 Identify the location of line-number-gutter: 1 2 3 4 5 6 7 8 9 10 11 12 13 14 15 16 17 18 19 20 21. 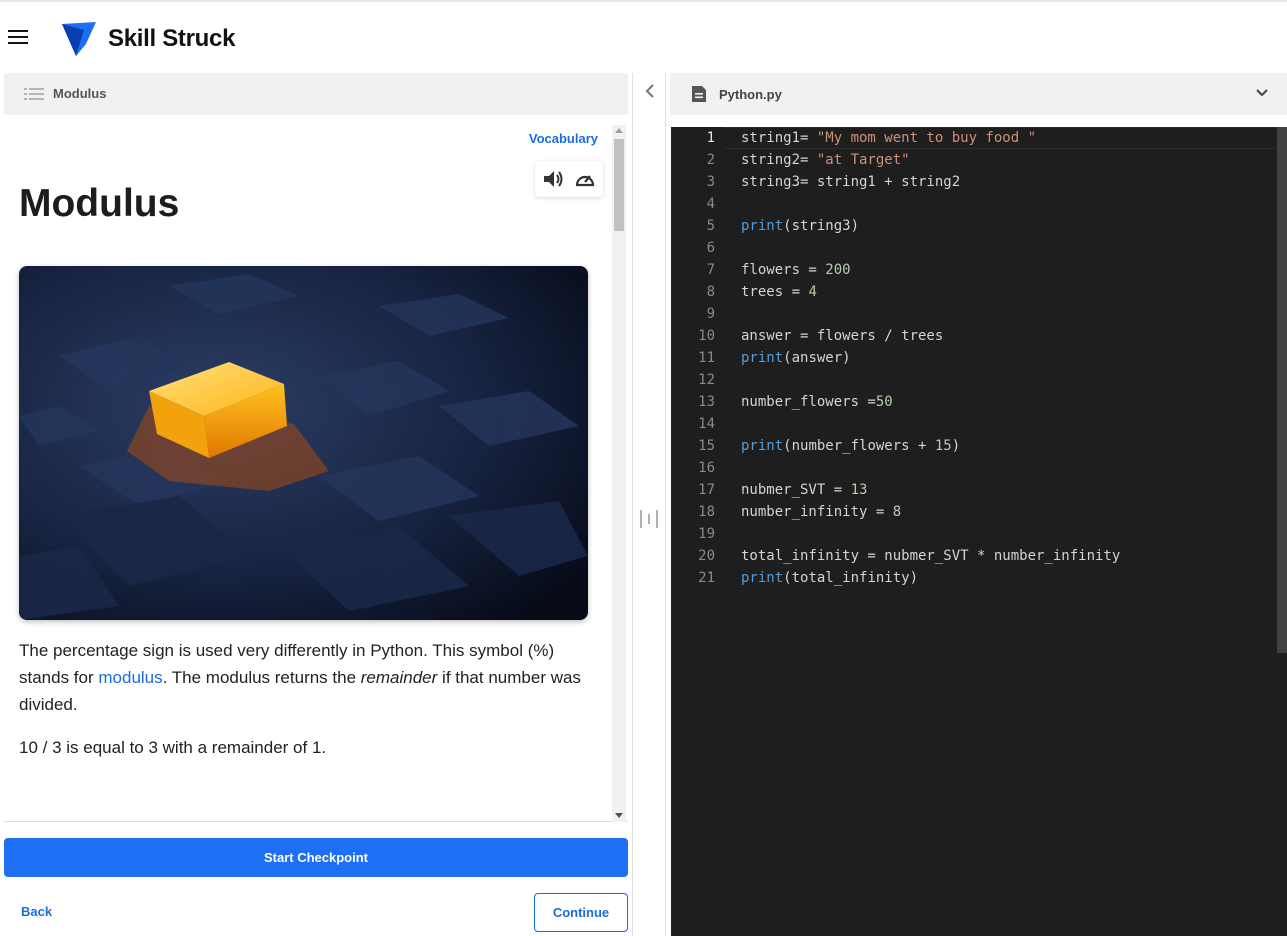
(697, 358).